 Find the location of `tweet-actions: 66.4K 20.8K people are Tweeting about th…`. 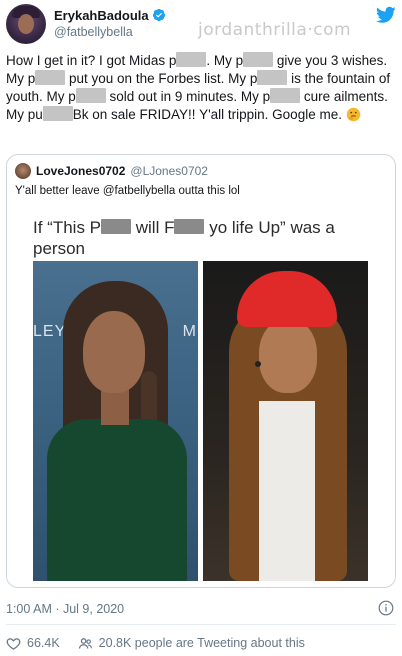

tweet-actions: 66.4K 20.8K people are Tweeting about th… is located at coordinates (155, 643).